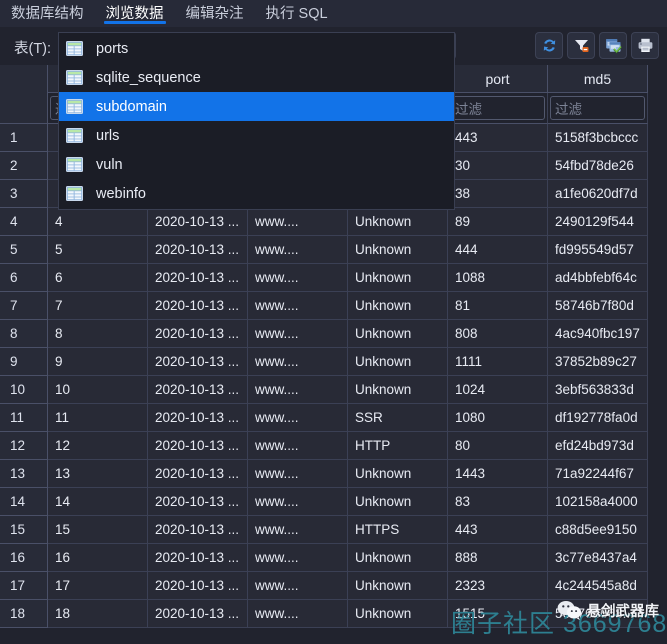 Image resolution: width=667 pixels, height=644 pixels. I want to click on table-cell: 17, so click(98, 586).